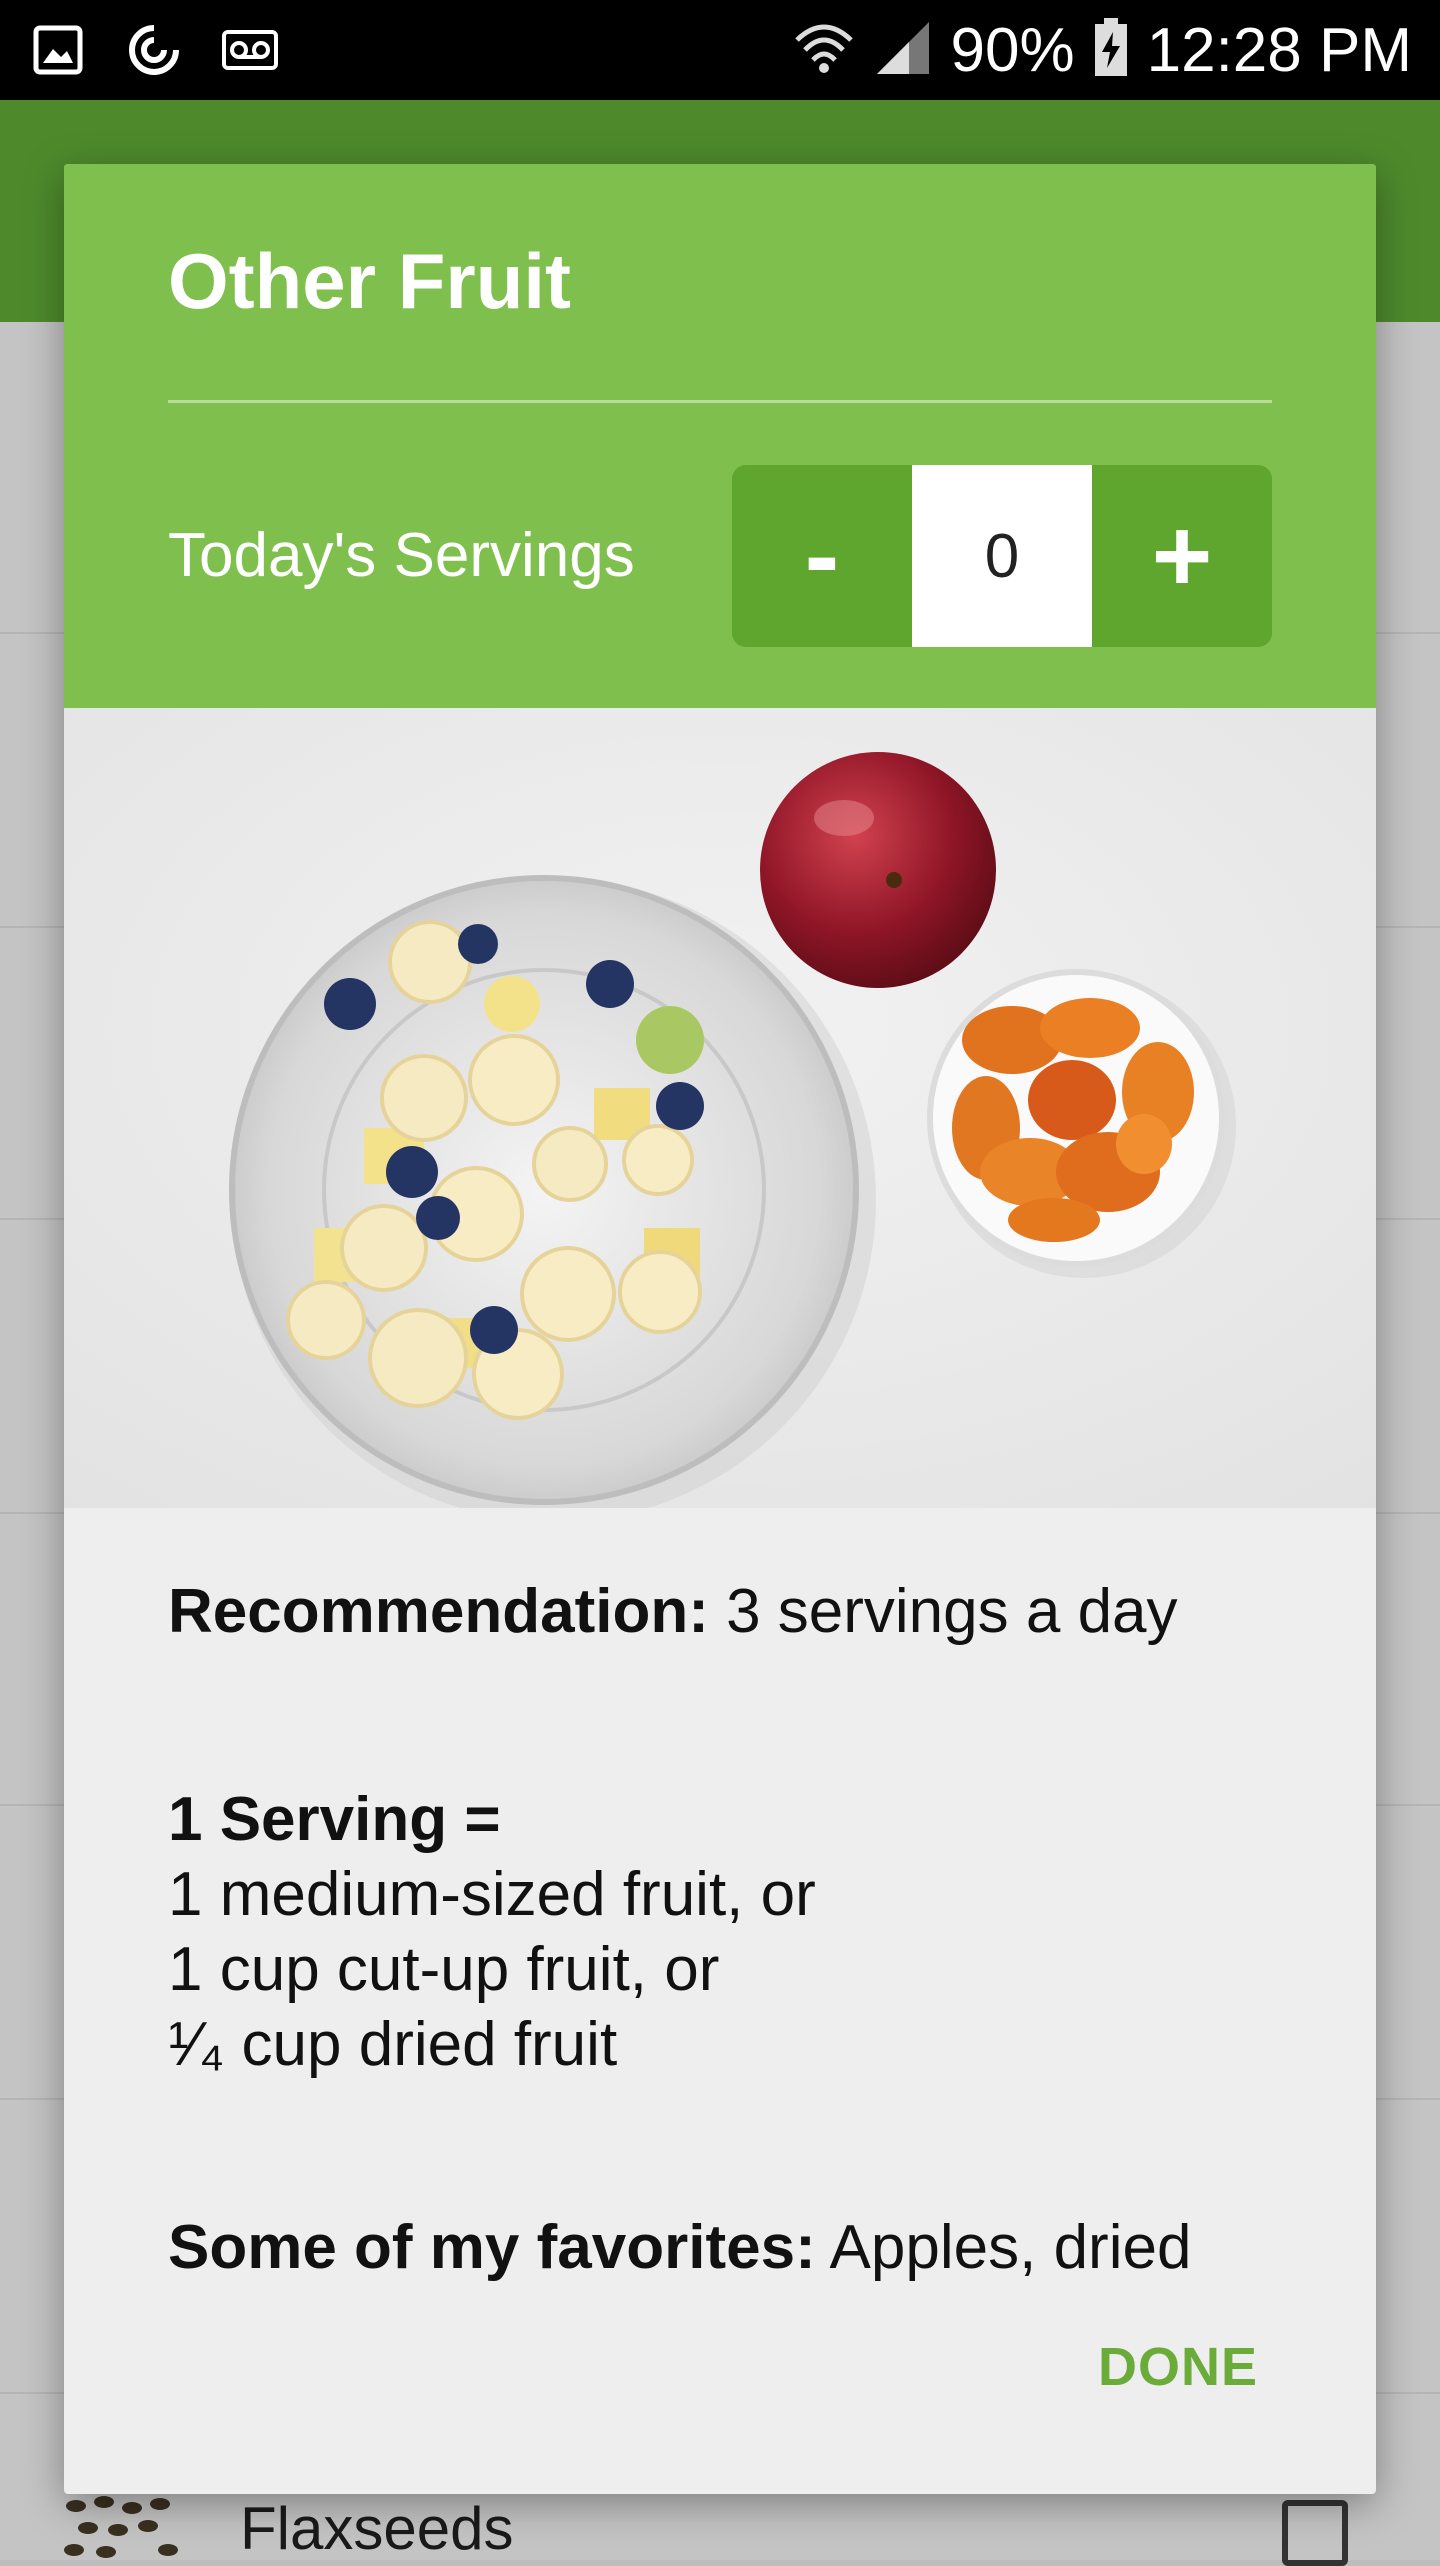 Image resolution: width=1440 pixels, height=2566 pixels. Describe the element at coordinates (1182, 556) in the screenshot. I see `increment-button: +` at that location.